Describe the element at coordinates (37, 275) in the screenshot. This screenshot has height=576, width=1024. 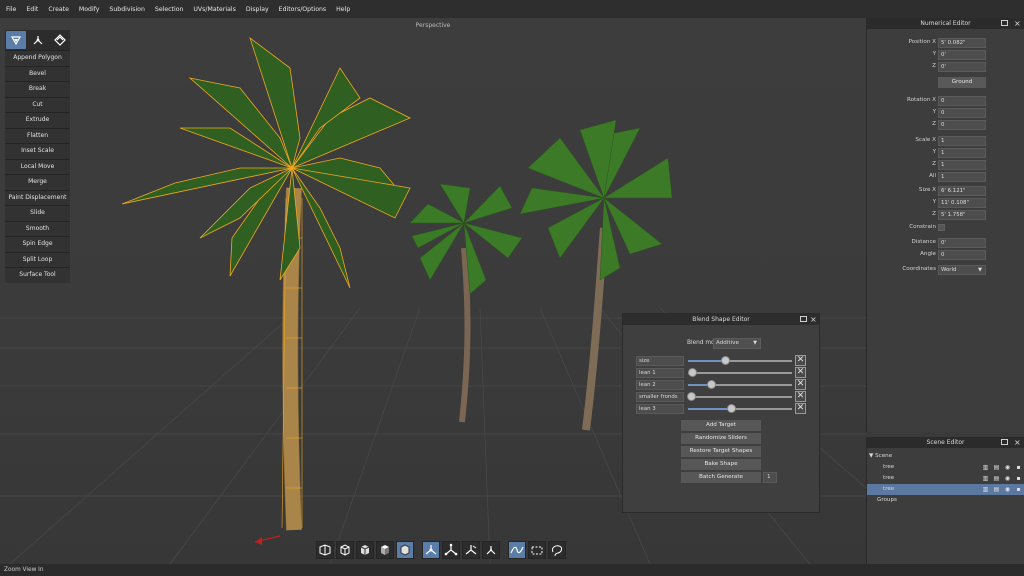
I see `tool-surface-tool-button: Surface Tool` at that location.